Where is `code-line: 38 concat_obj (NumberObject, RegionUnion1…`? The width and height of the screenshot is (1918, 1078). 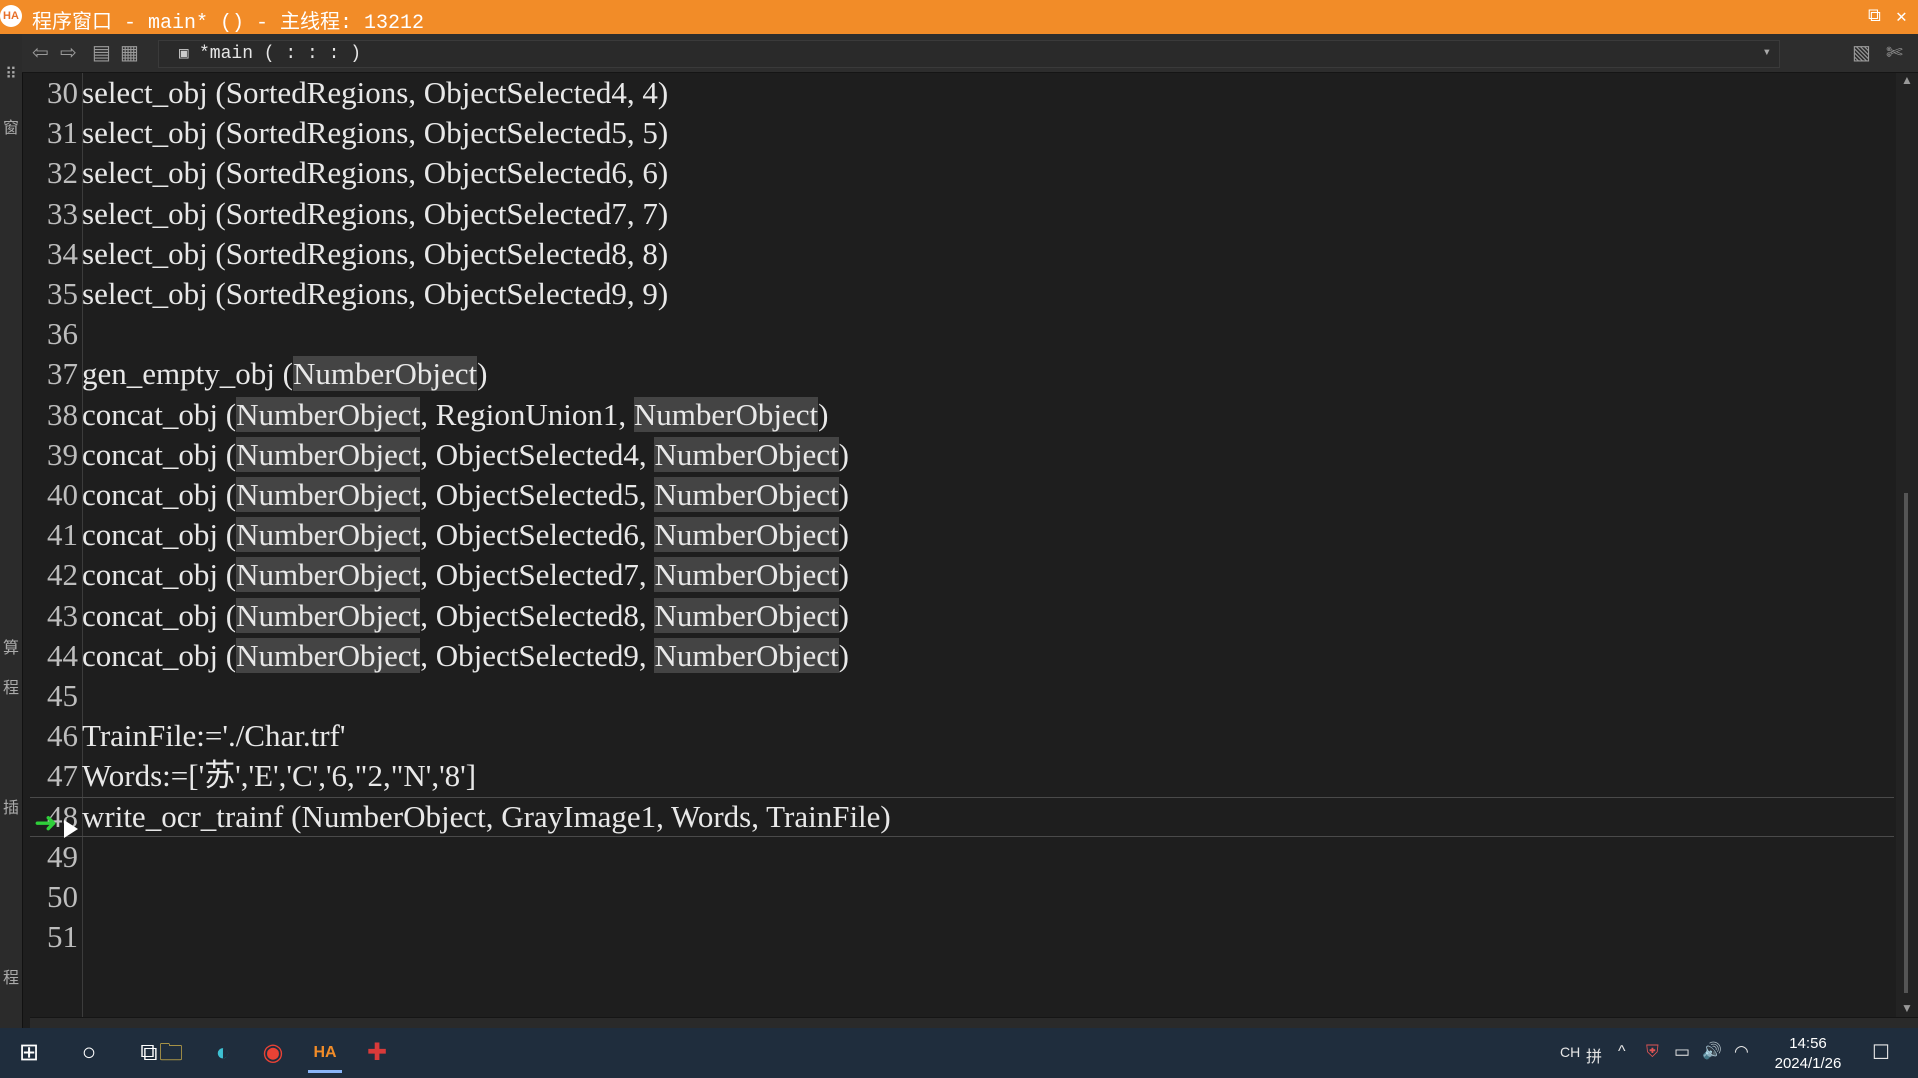 code-line: 38 concat_obj (NumberObject, RegionUnion1… is located at coordinates (962, 415).